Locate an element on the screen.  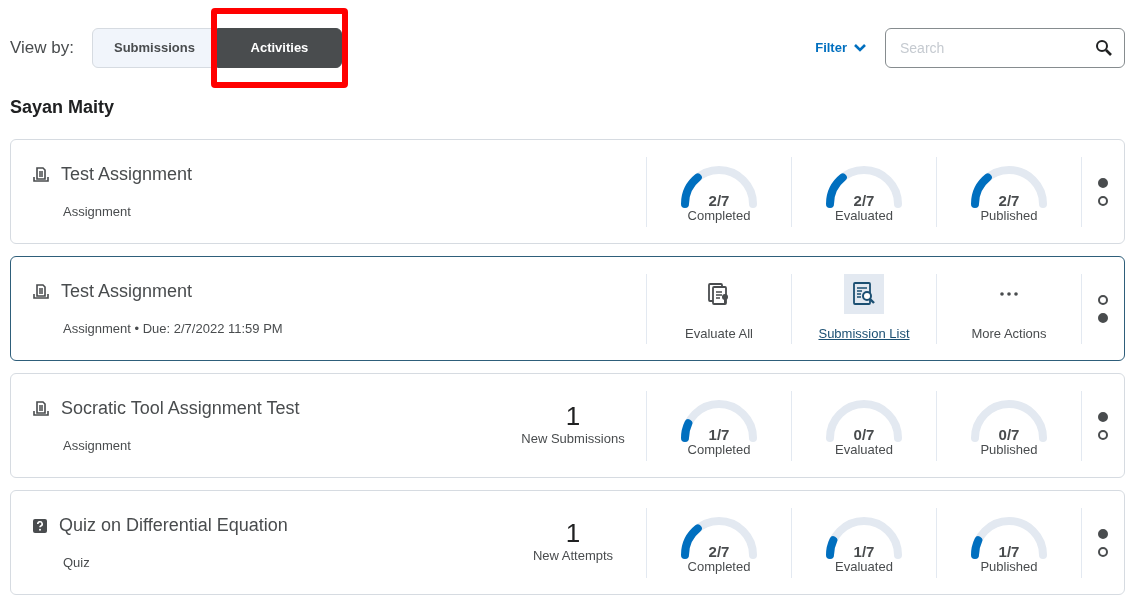
group-title: Sayan Maity is located at coordinates (63, 107).